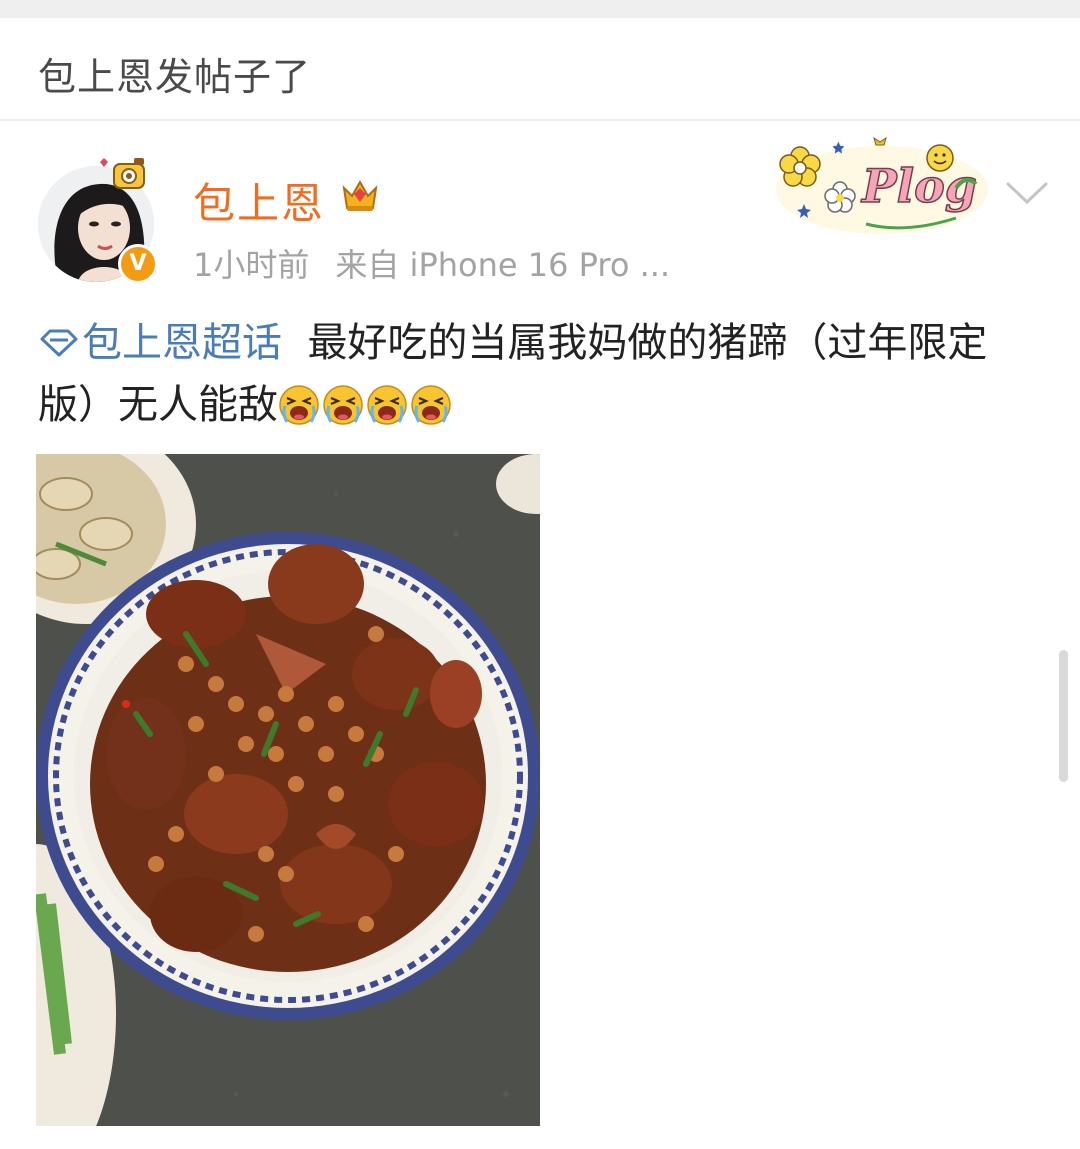 This screenshot has width=1080, height=1149. I want to click on scrollbar, so click(1063, 716).